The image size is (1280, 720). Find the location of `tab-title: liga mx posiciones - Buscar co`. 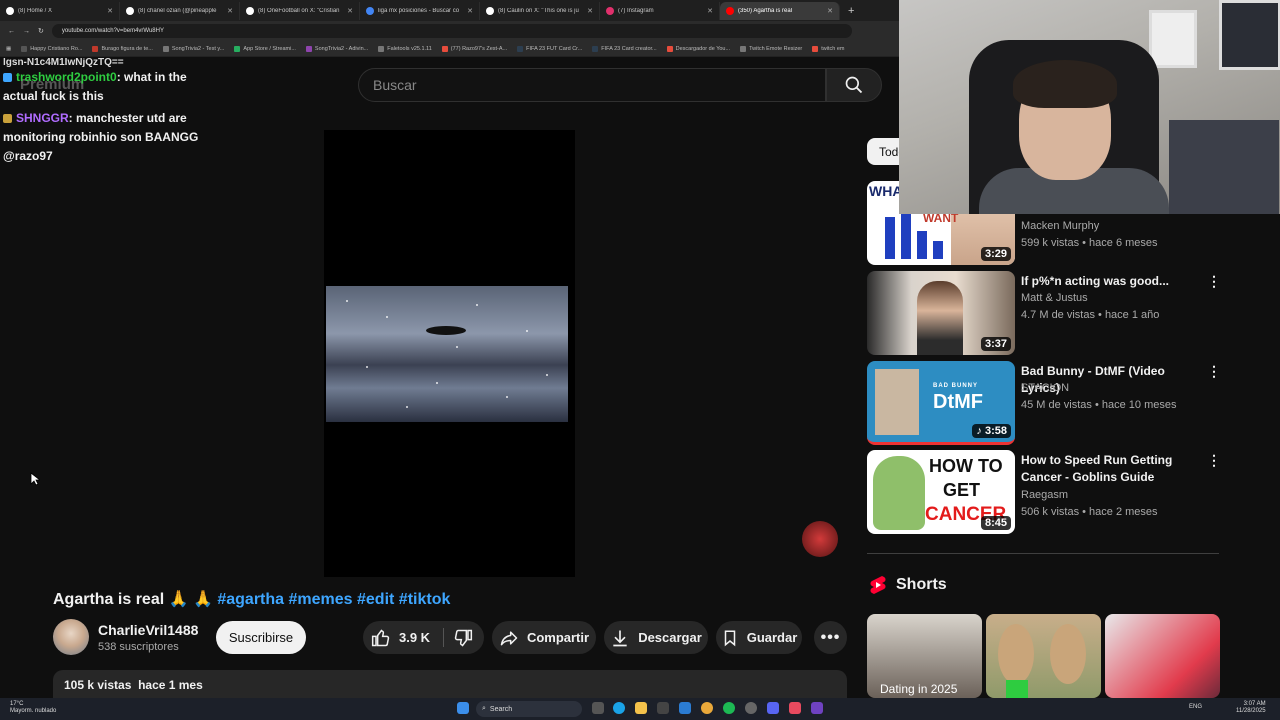

tab-title: liga mx posiciones - Buscar co is located at coordinates (419, 10).